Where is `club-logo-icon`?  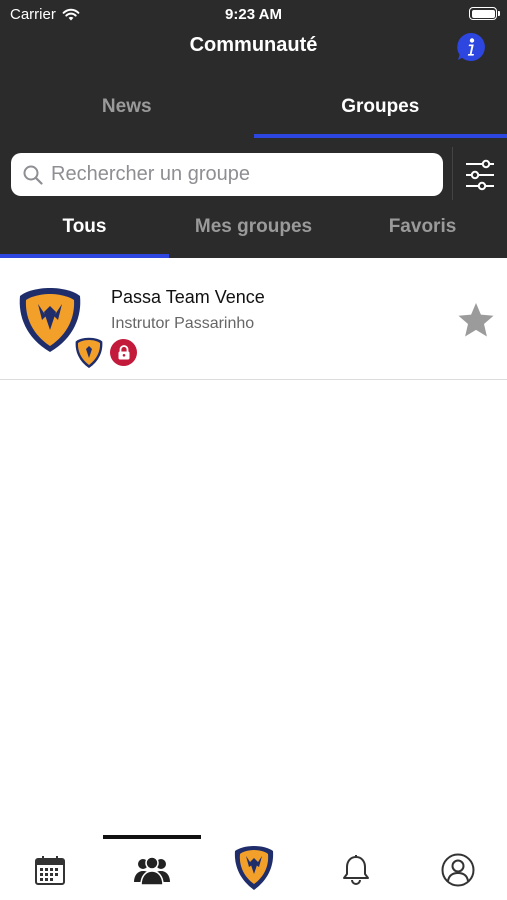 club-logo-icon is located at coordinates (254, 868).